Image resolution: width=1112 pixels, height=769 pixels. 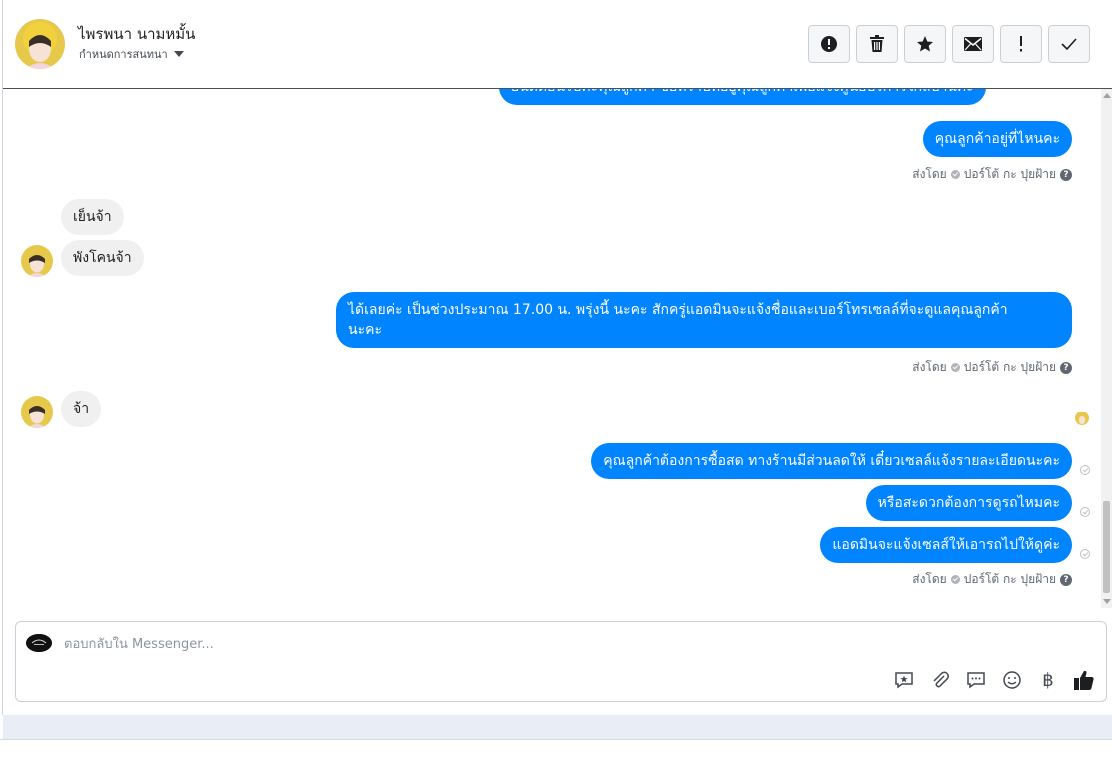 I want to click on star-icon, so click(x=925, y=44).